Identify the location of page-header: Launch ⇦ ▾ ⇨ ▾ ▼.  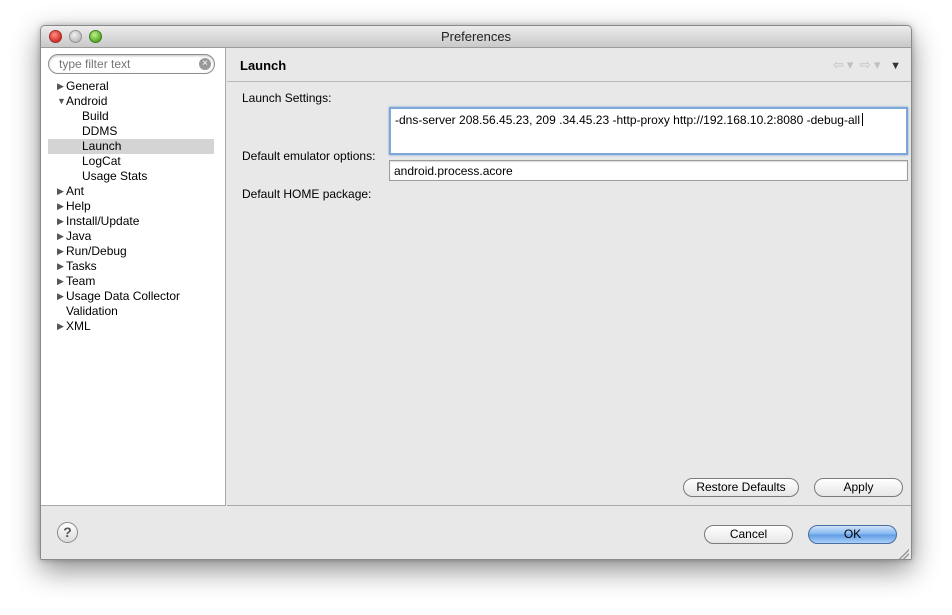
(569, 65).